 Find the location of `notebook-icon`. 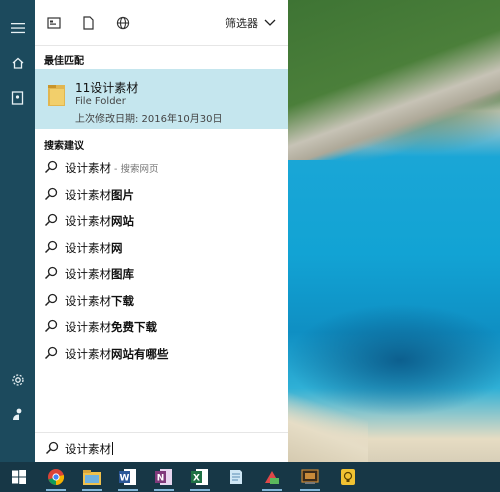

notebook-icon is located at coordinates (17, 98).